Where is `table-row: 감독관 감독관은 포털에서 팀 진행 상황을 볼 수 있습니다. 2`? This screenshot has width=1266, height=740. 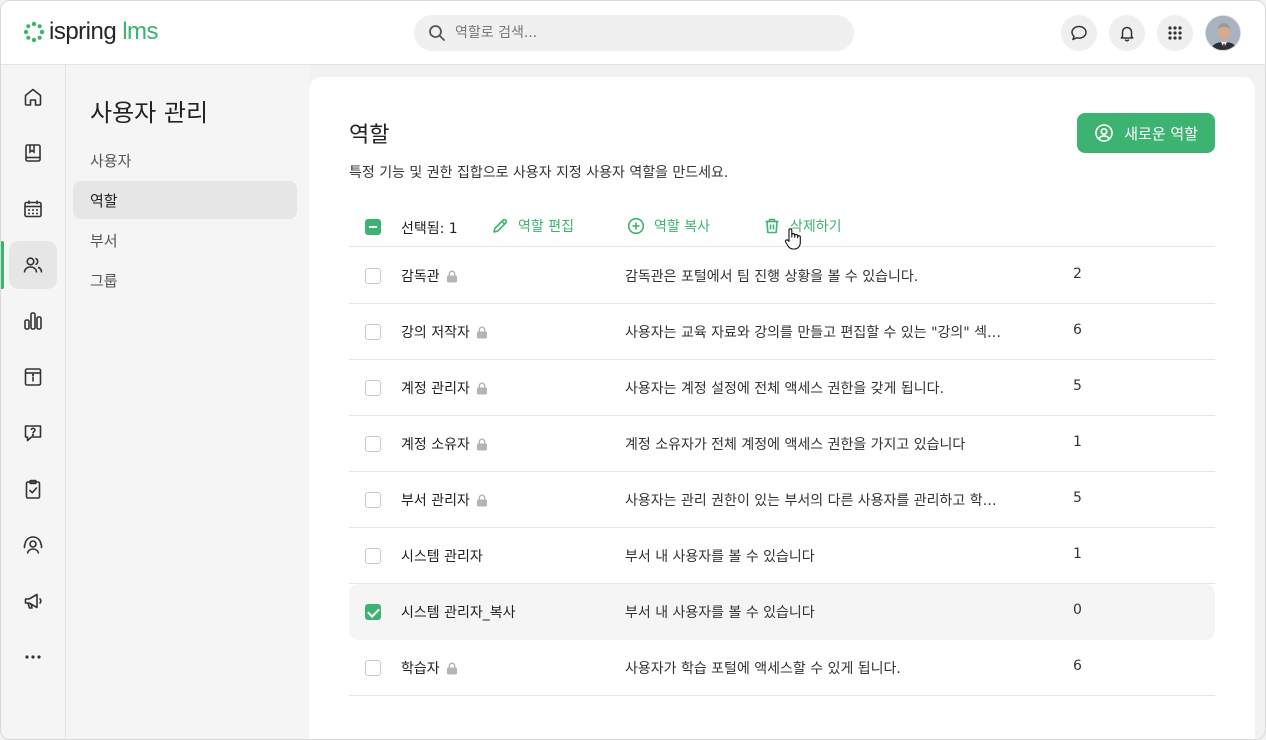 table-row: 감독관 감독관은 포털에서 팀 진행 상황을 볼 수 있습니다. 2 is located at coordinates (782, 276).